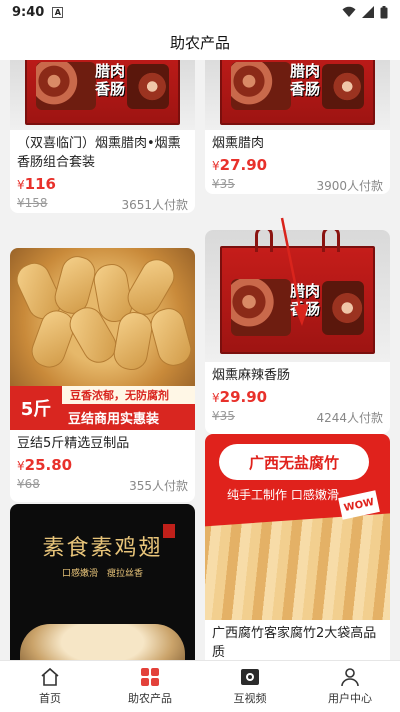 This screenshot has height=712, width=400. Describe the element at coordinates (150, 677) in the screenshot. I see `grid-icon` at that location.